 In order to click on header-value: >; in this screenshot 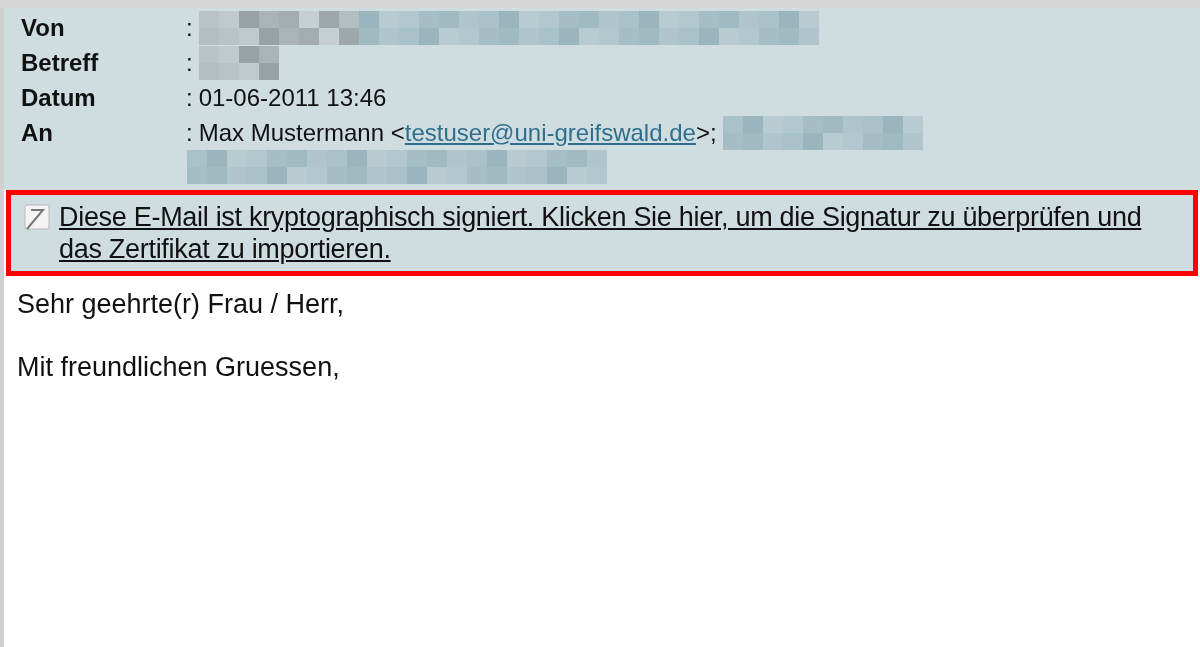, I will do `click(706, 132)`.